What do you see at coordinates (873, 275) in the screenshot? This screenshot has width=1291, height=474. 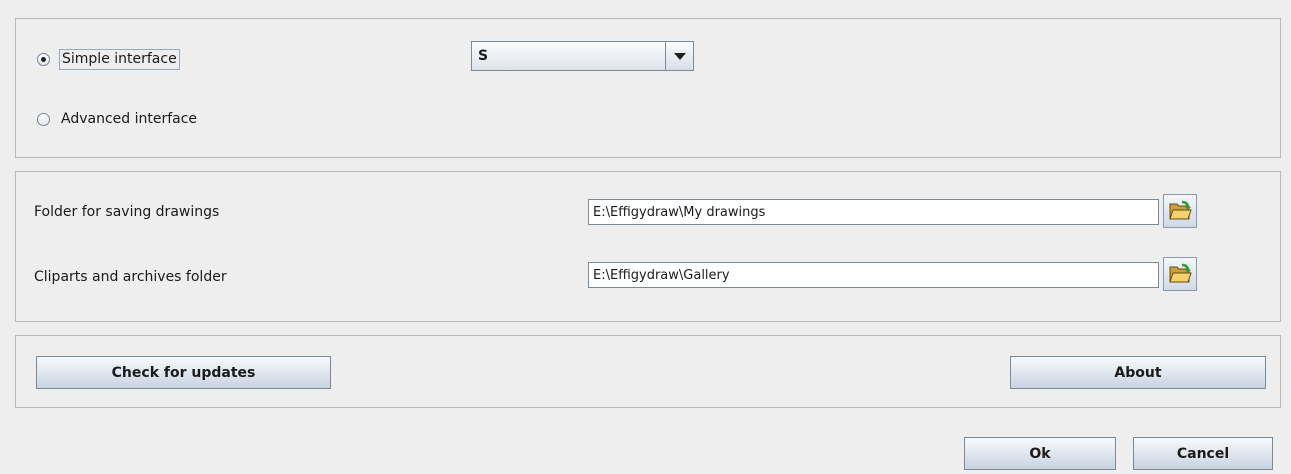 I see `cliparts-folder-field` at bounding box center [873, 275].